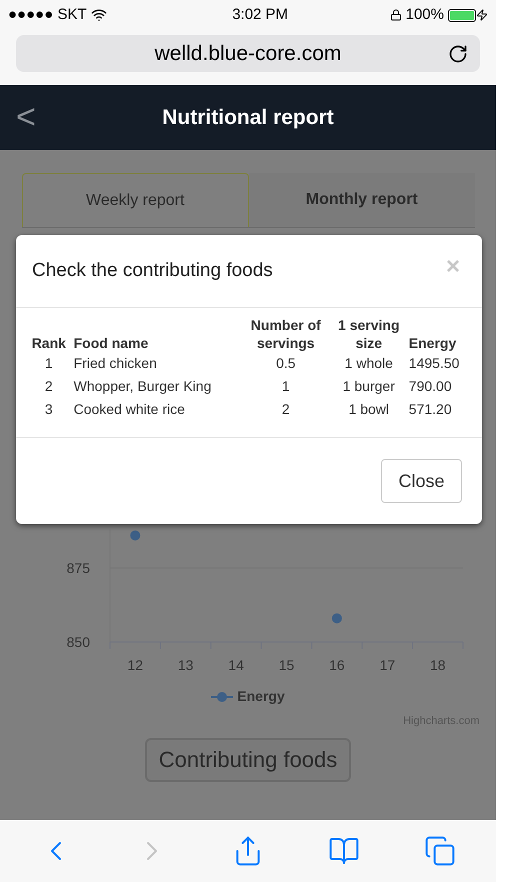  Describe the element at coordinates (344, 851) in the screenshot. I see `bookmarks-icon` at that location.